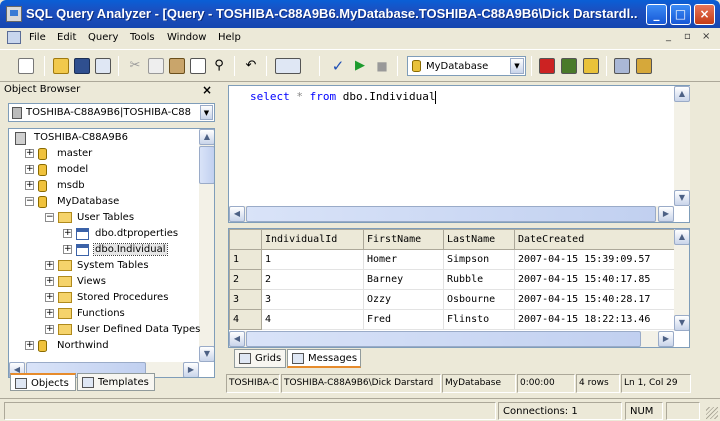  I want to click on table-row: 4 4 Fred Flinsto 2007-04-15 18:22:13.46, so click(452, 319).